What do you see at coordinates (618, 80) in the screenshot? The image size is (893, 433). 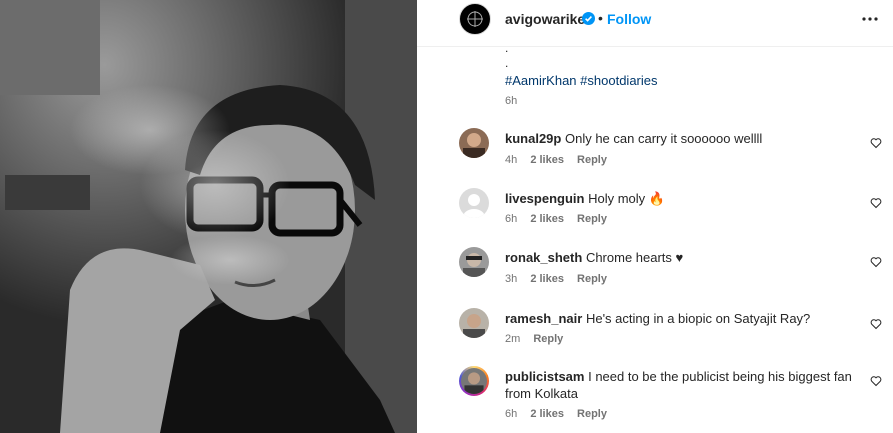 I see `hashtag-link: #shootdiaries` at bounding box center [618, 80].